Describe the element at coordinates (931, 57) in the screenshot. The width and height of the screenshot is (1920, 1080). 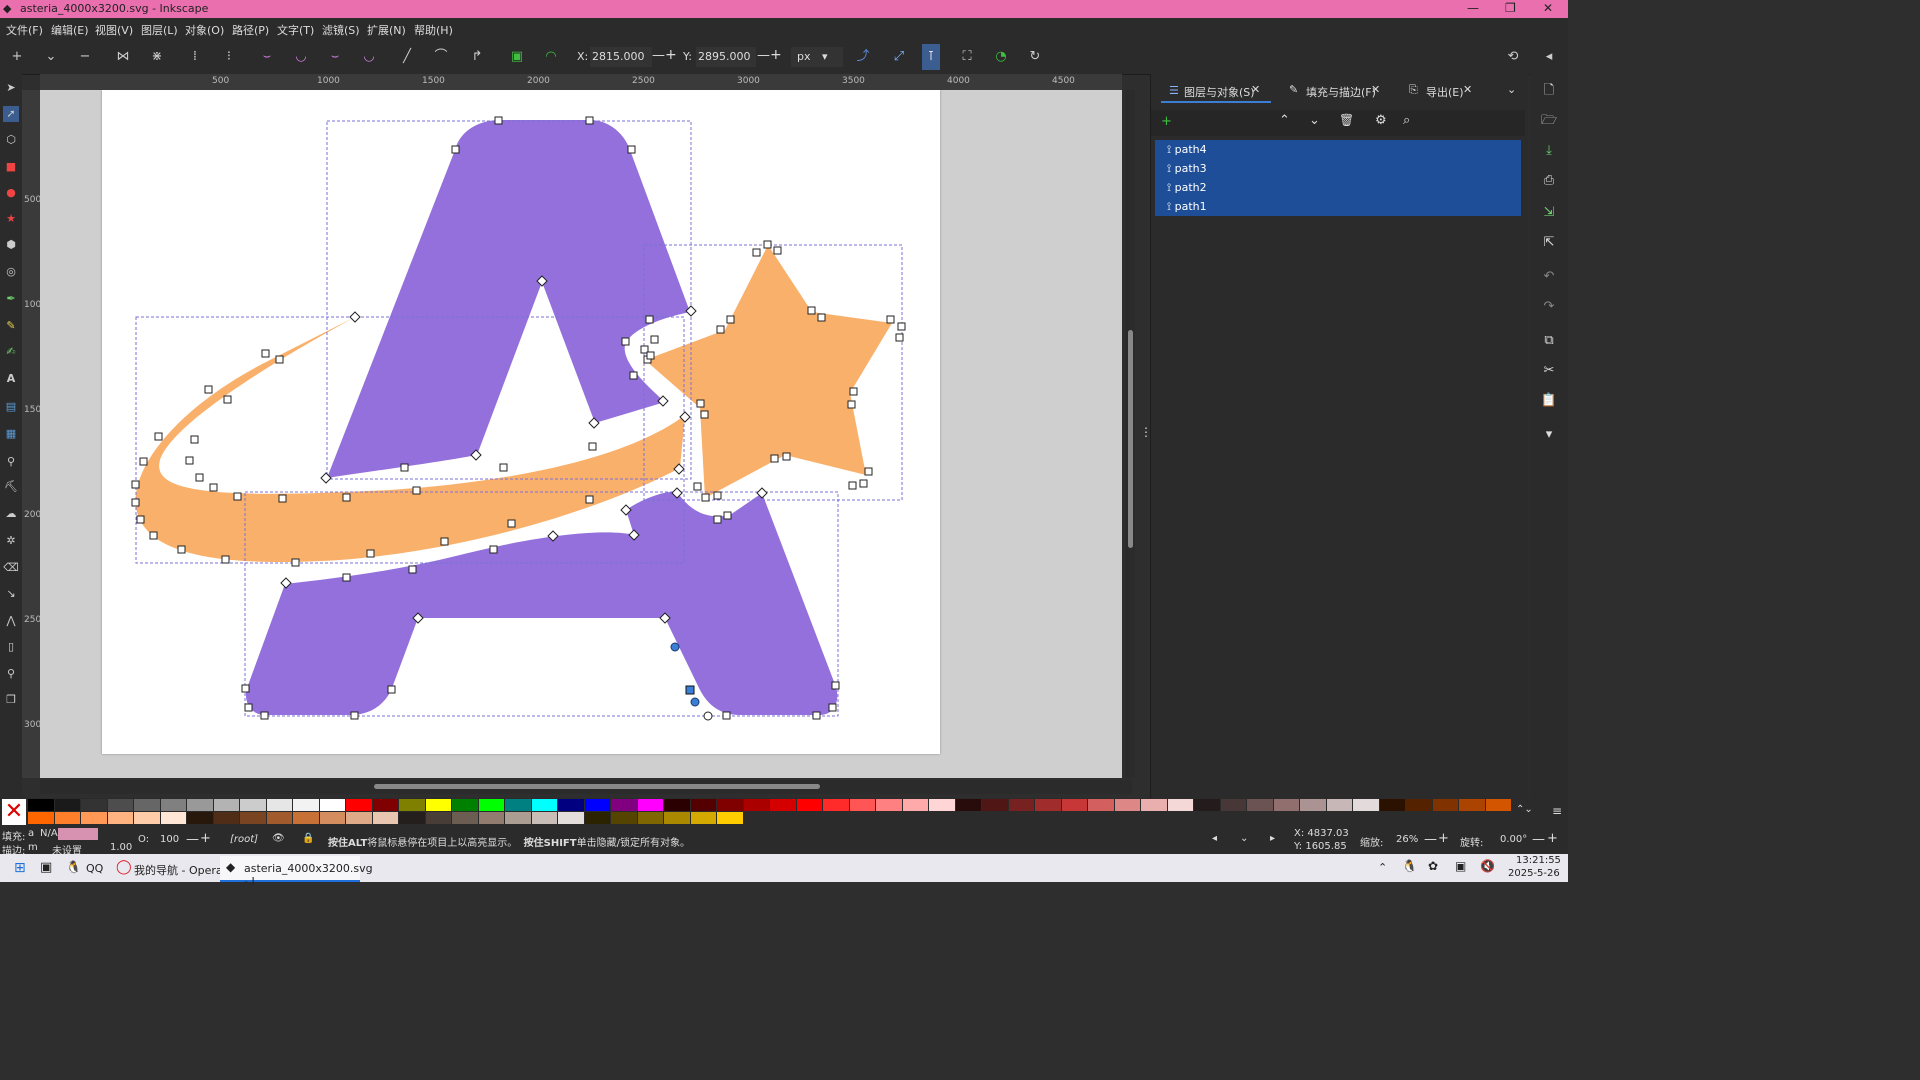
I see `show-transform-handles-icon: ⊺` at that location.